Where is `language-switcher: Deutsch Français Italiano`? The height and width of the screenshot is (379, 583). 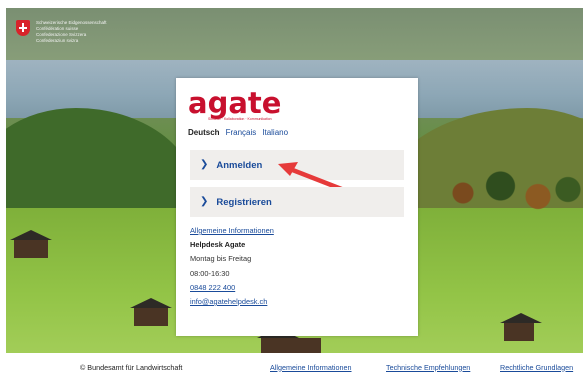
language-switcher: Deutsch Français Italiano is located at coordinates (238, 132).